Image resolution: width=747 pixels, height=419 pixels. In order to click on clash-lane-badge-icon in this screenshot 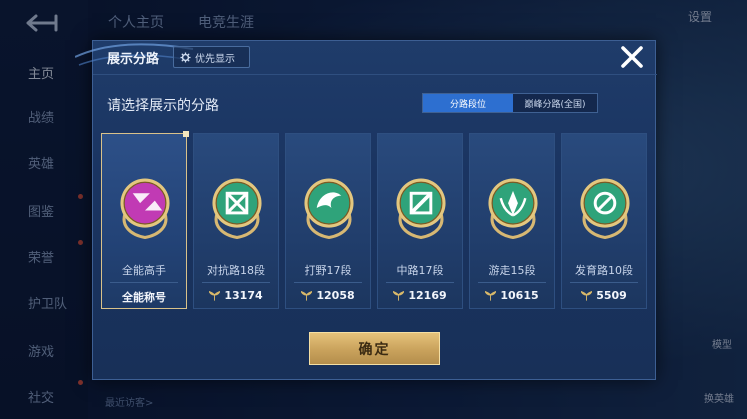, I will do `click(237, 209)`.